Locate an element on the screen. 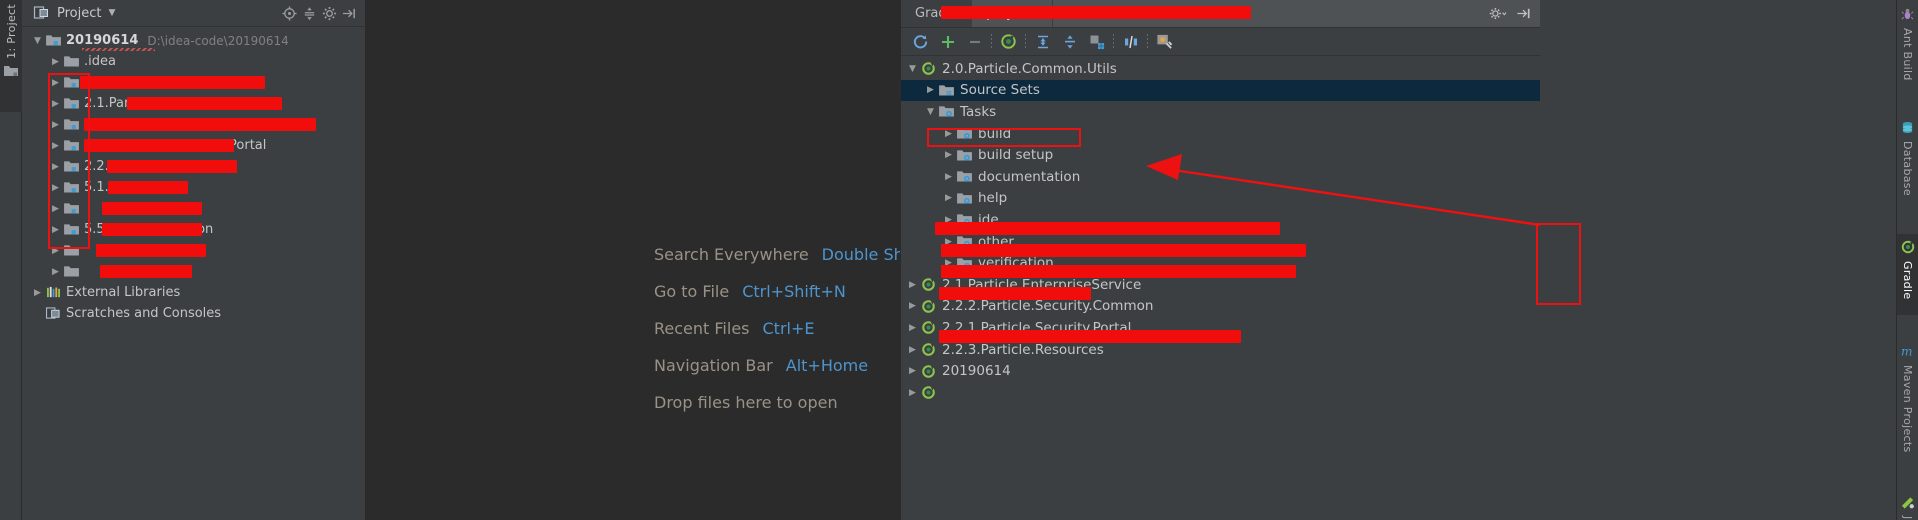  show-modules-icon is located at coordinates (1096, 42).